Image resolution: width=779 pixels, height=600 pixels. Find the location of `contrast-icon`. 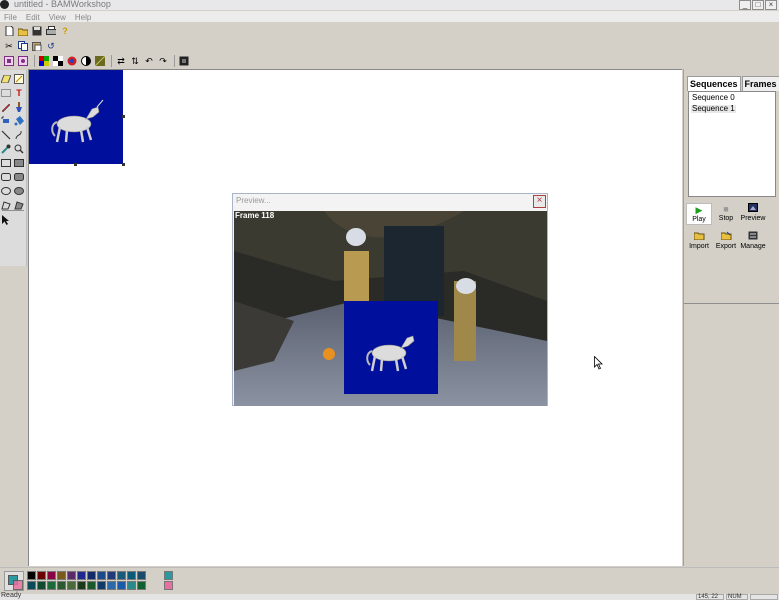

contrast-icon is located at coordinates (86, 61).